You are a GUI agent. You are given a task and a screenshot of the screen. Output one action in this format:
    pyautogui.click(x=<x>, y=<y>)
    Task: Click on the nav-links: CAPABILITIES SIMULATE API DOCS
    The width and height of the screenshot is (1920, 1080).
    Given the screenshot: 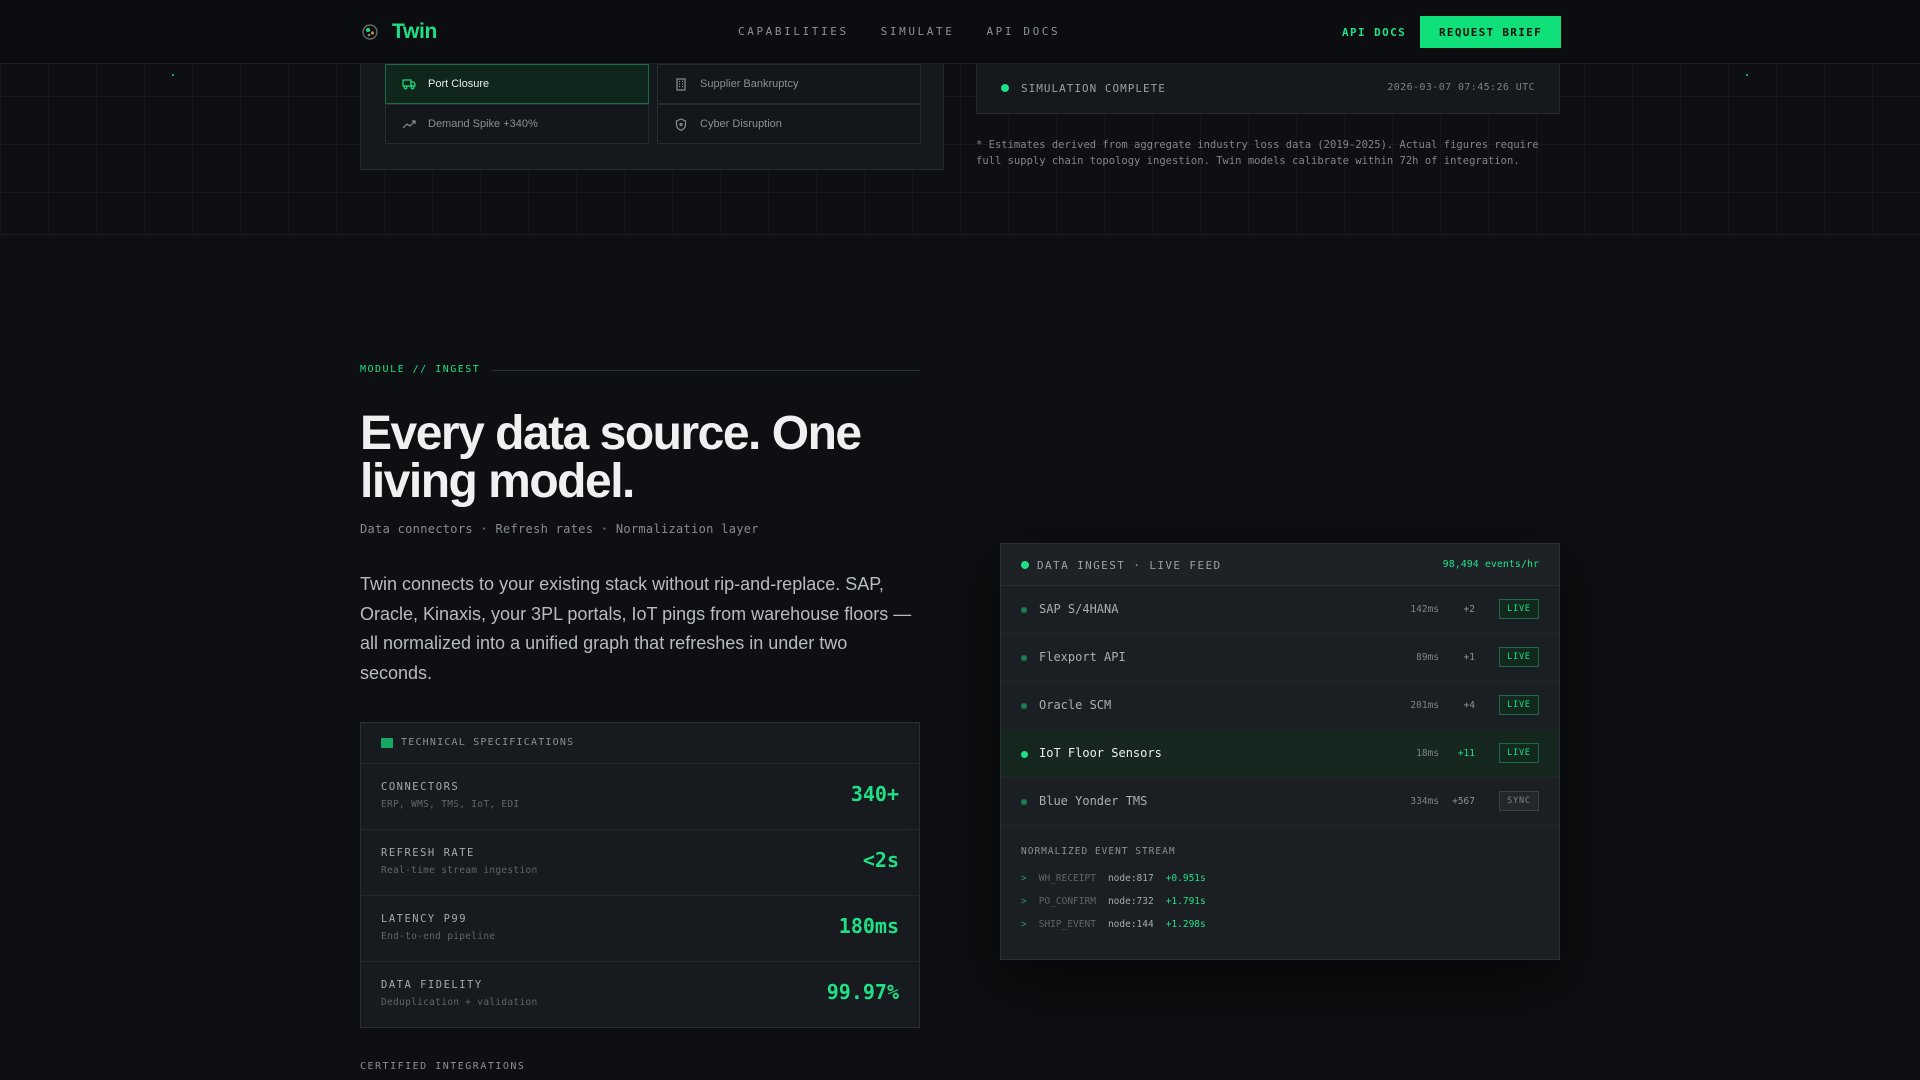 What is the action you would take?
    pyautogui.click(x=899, y=31)
    